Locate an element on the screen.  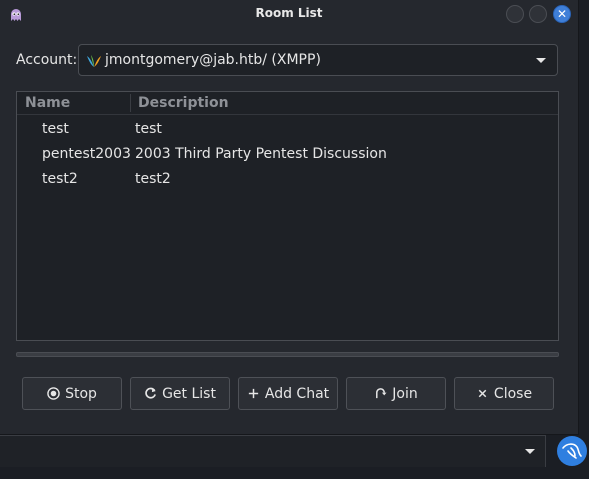
close-icon: ✕ is located at coordinates (562, 14).